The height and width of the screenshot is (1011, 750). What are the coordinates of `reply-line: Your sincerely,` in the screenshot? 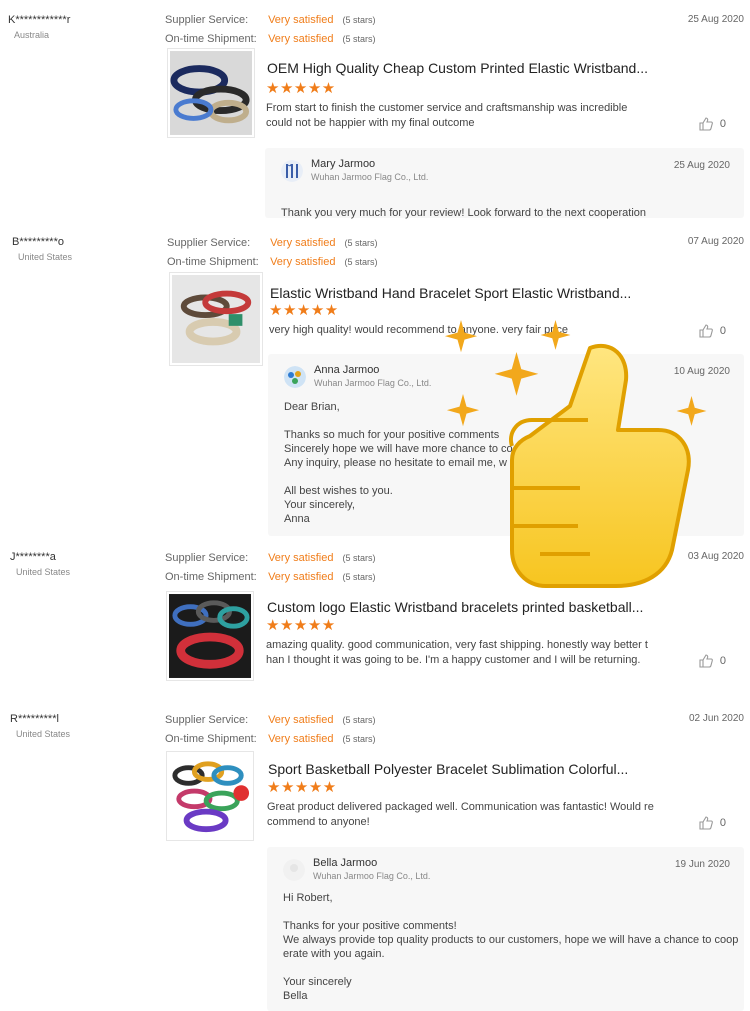 It's located at (319, 505).